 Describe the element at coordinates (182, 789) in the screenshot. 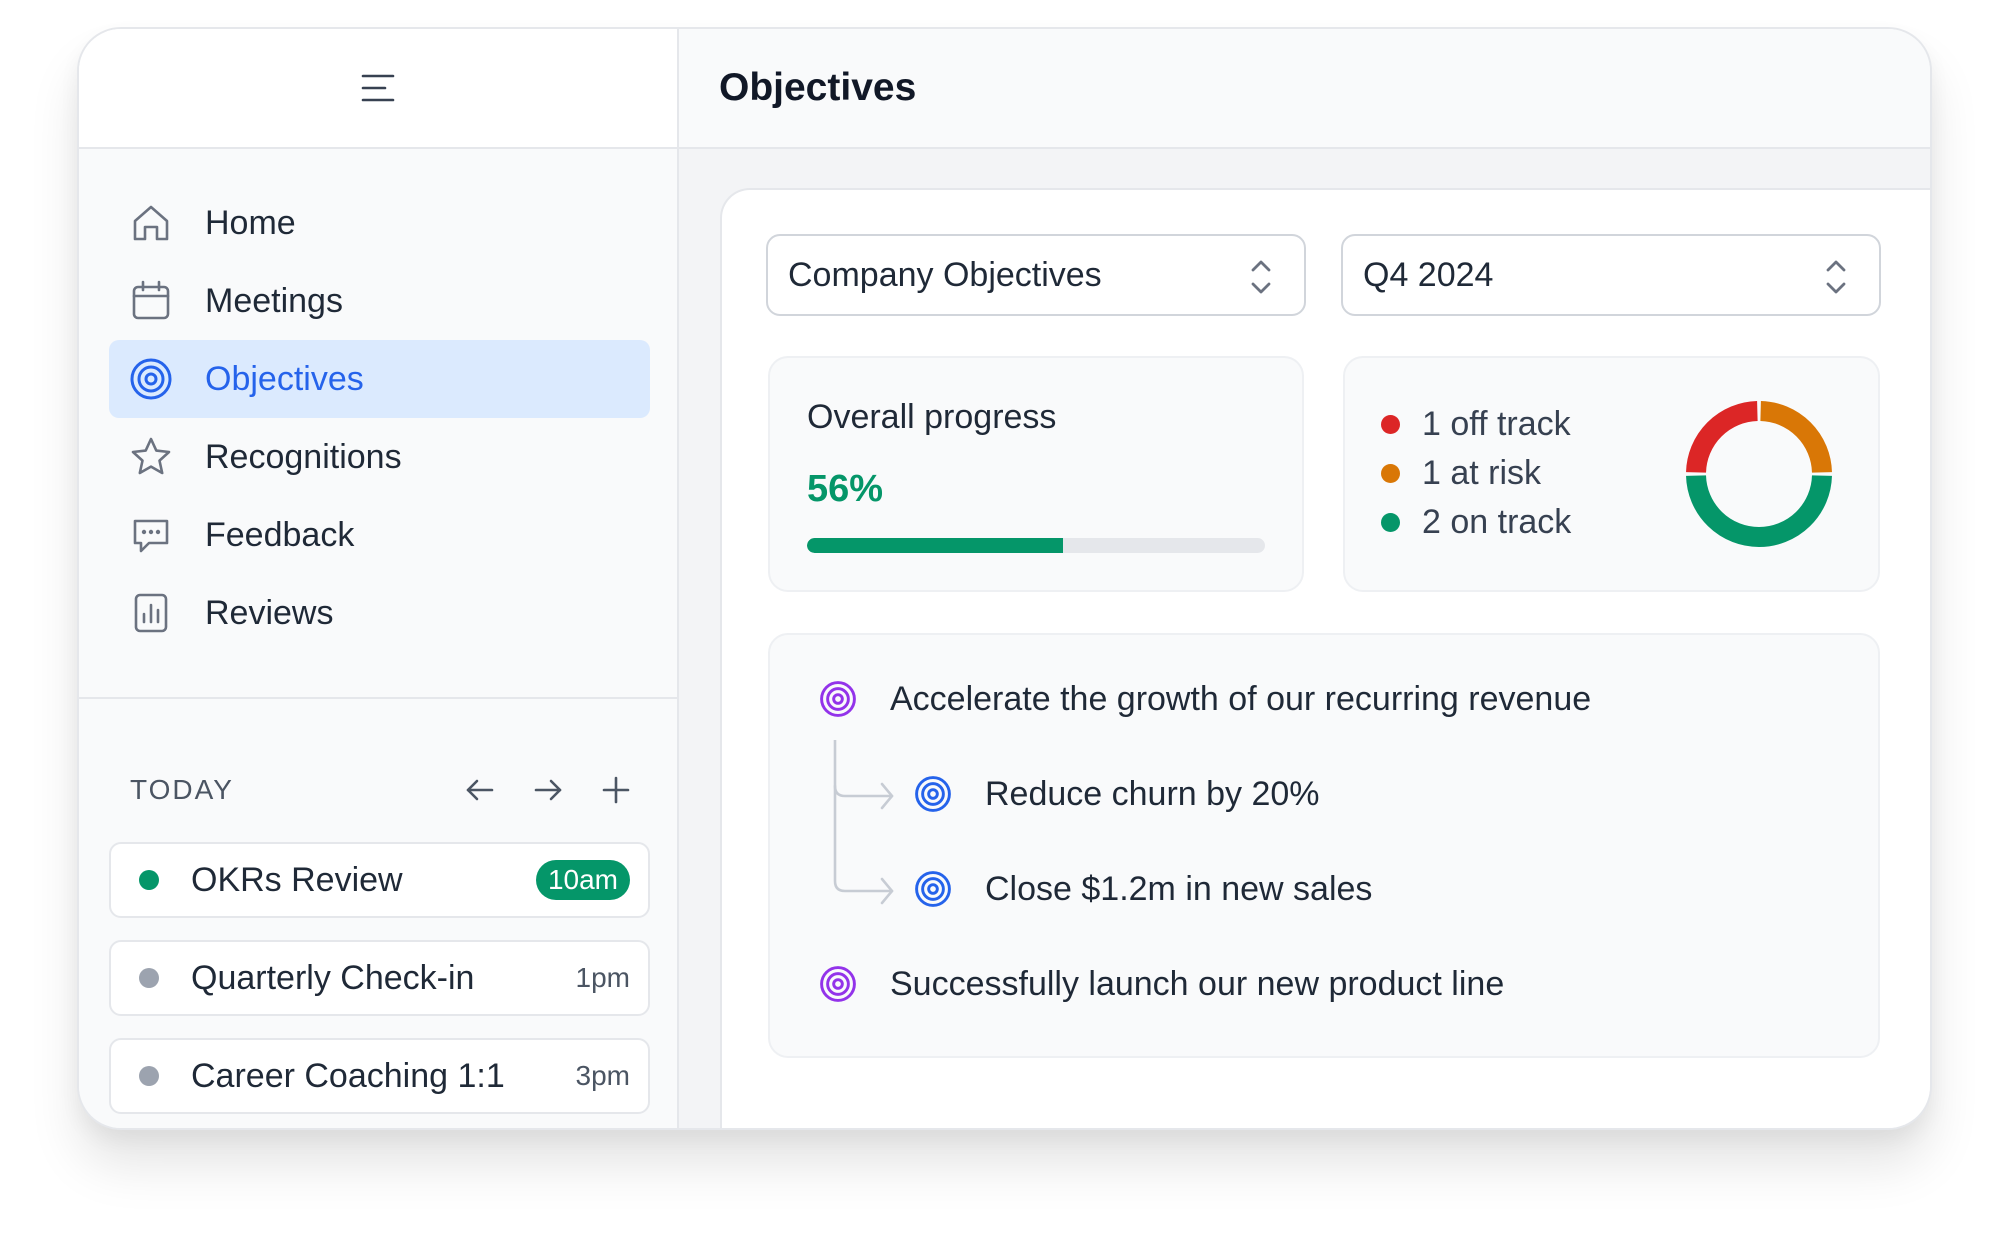

I see `today-label: TODAY` at that location.